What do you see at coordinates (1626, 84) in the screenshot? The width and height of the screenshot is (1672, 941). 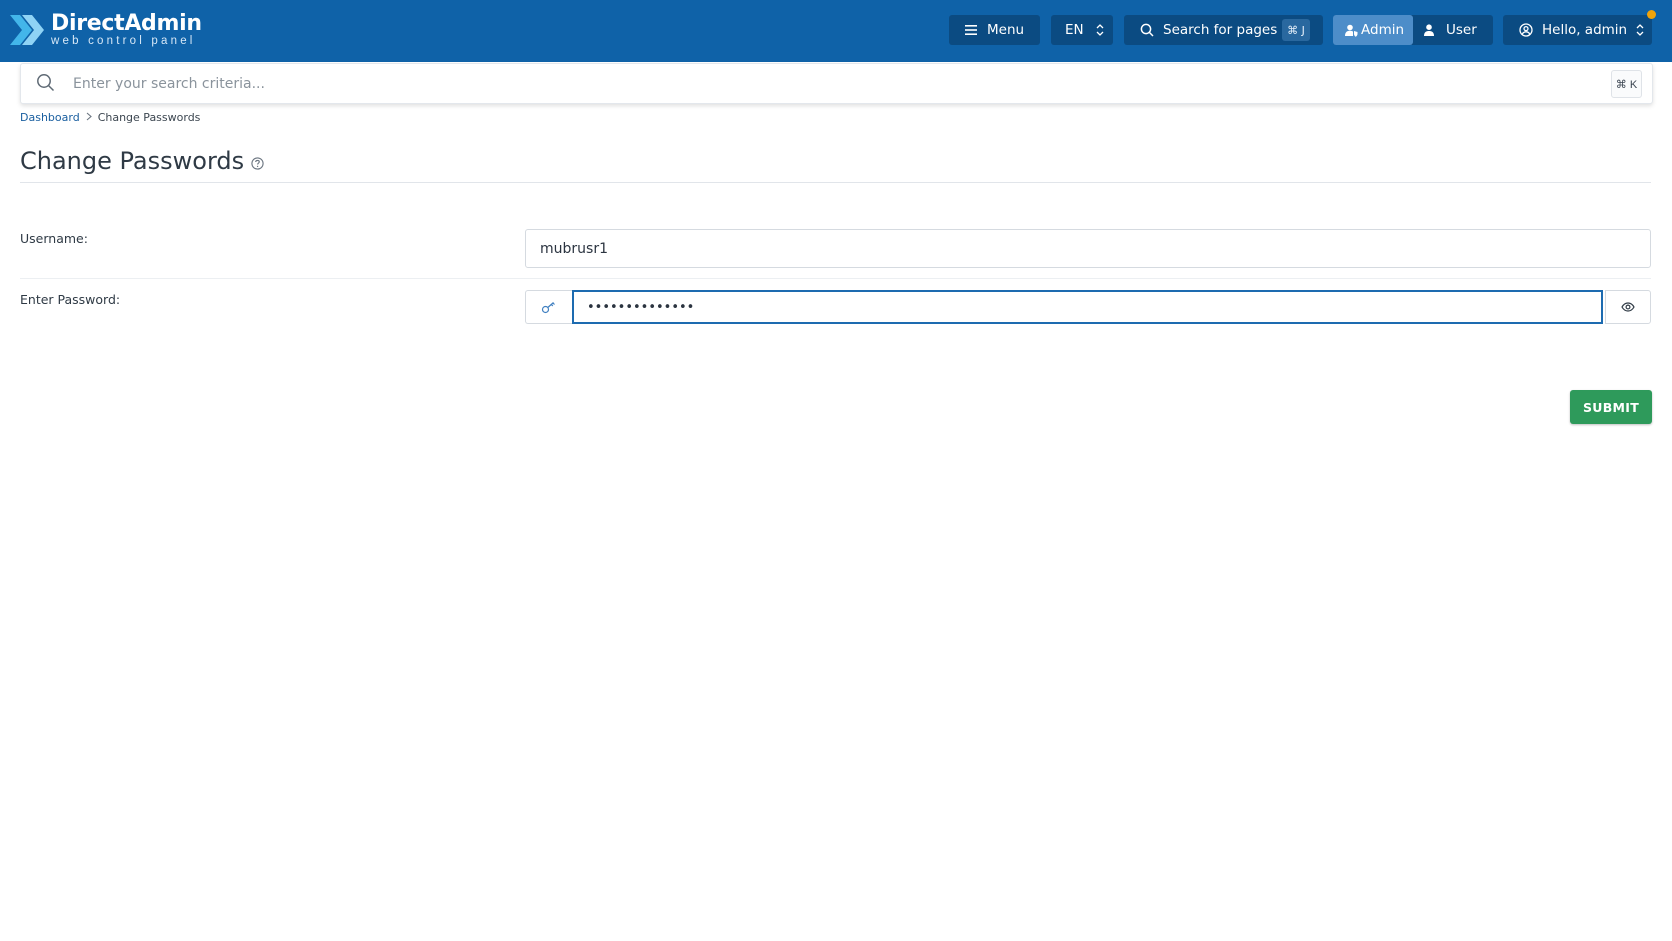 I see `search-shortcut-badge: ⌘ K` at bounding box center [1626, 84].